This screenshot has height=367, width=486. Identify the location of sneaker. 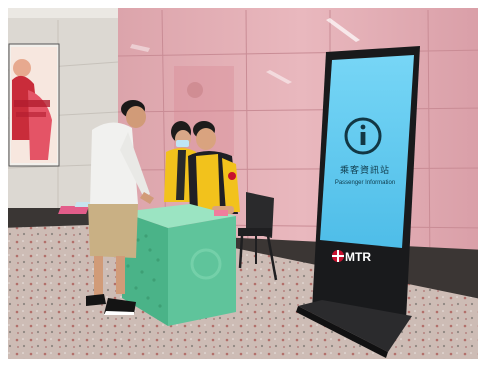
(96, 300).